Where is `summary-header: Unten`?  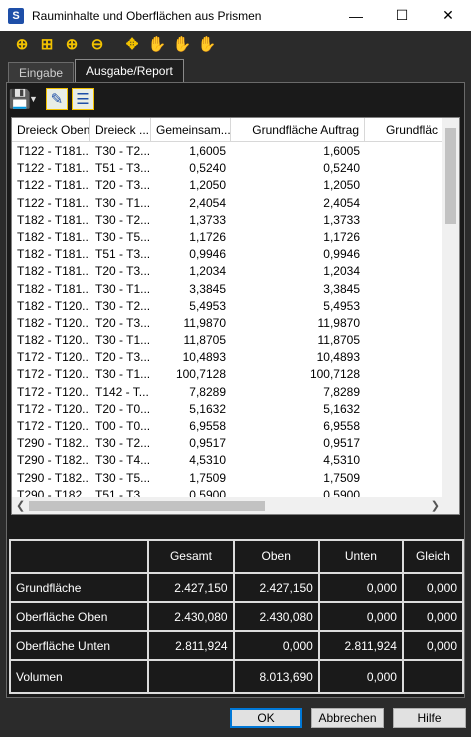 summary-header: Unten is located at coordinates (360, 556).